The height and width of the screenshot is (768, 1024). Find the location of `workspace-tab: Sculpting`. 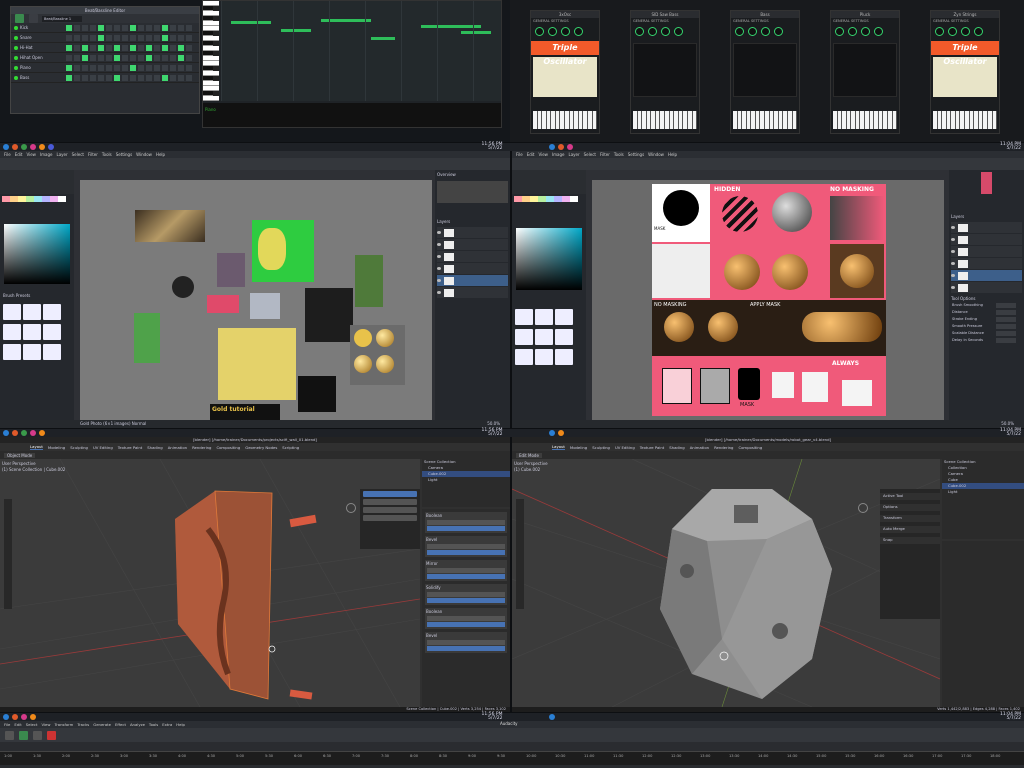

workspace-tab: Sculpting is located at coordinates (601, 447).